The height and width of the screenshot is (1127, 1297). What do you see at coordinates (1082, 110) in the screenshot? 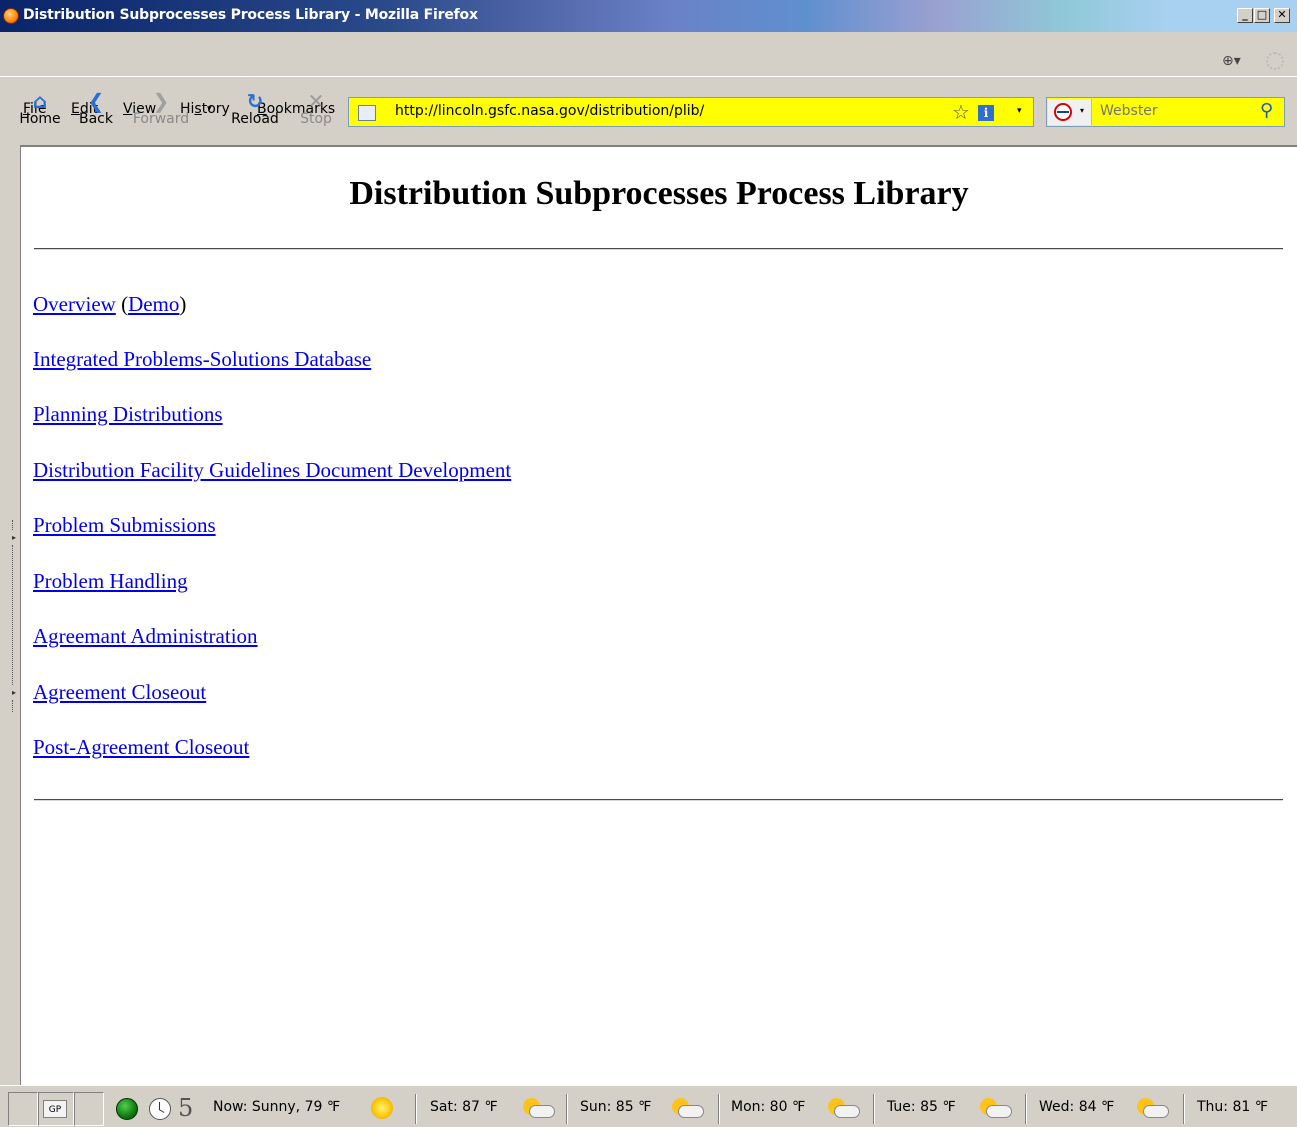
I see `search-engine-dropdown-icon: ▾` at bounding box center [1082, 110].